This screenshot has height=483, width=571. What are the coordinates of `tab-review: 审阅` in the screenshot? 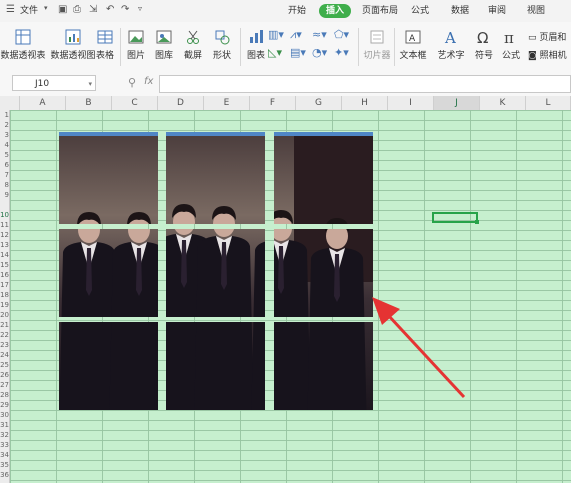 It's located at (497, 11).